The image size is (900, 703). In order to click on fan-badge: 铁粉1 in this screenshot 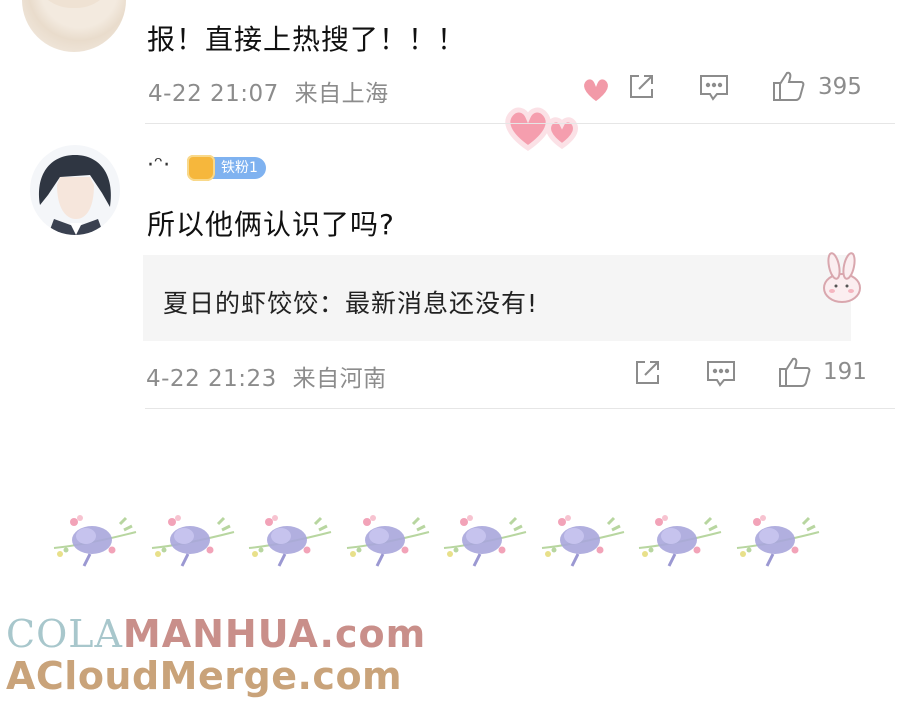, I will do `click(226, 168)`.